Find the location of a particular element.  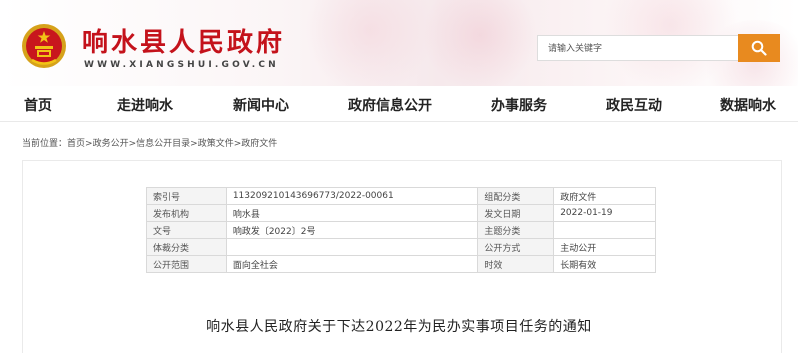

meta-label: 发布机构 is located at coordinates (186, 213).